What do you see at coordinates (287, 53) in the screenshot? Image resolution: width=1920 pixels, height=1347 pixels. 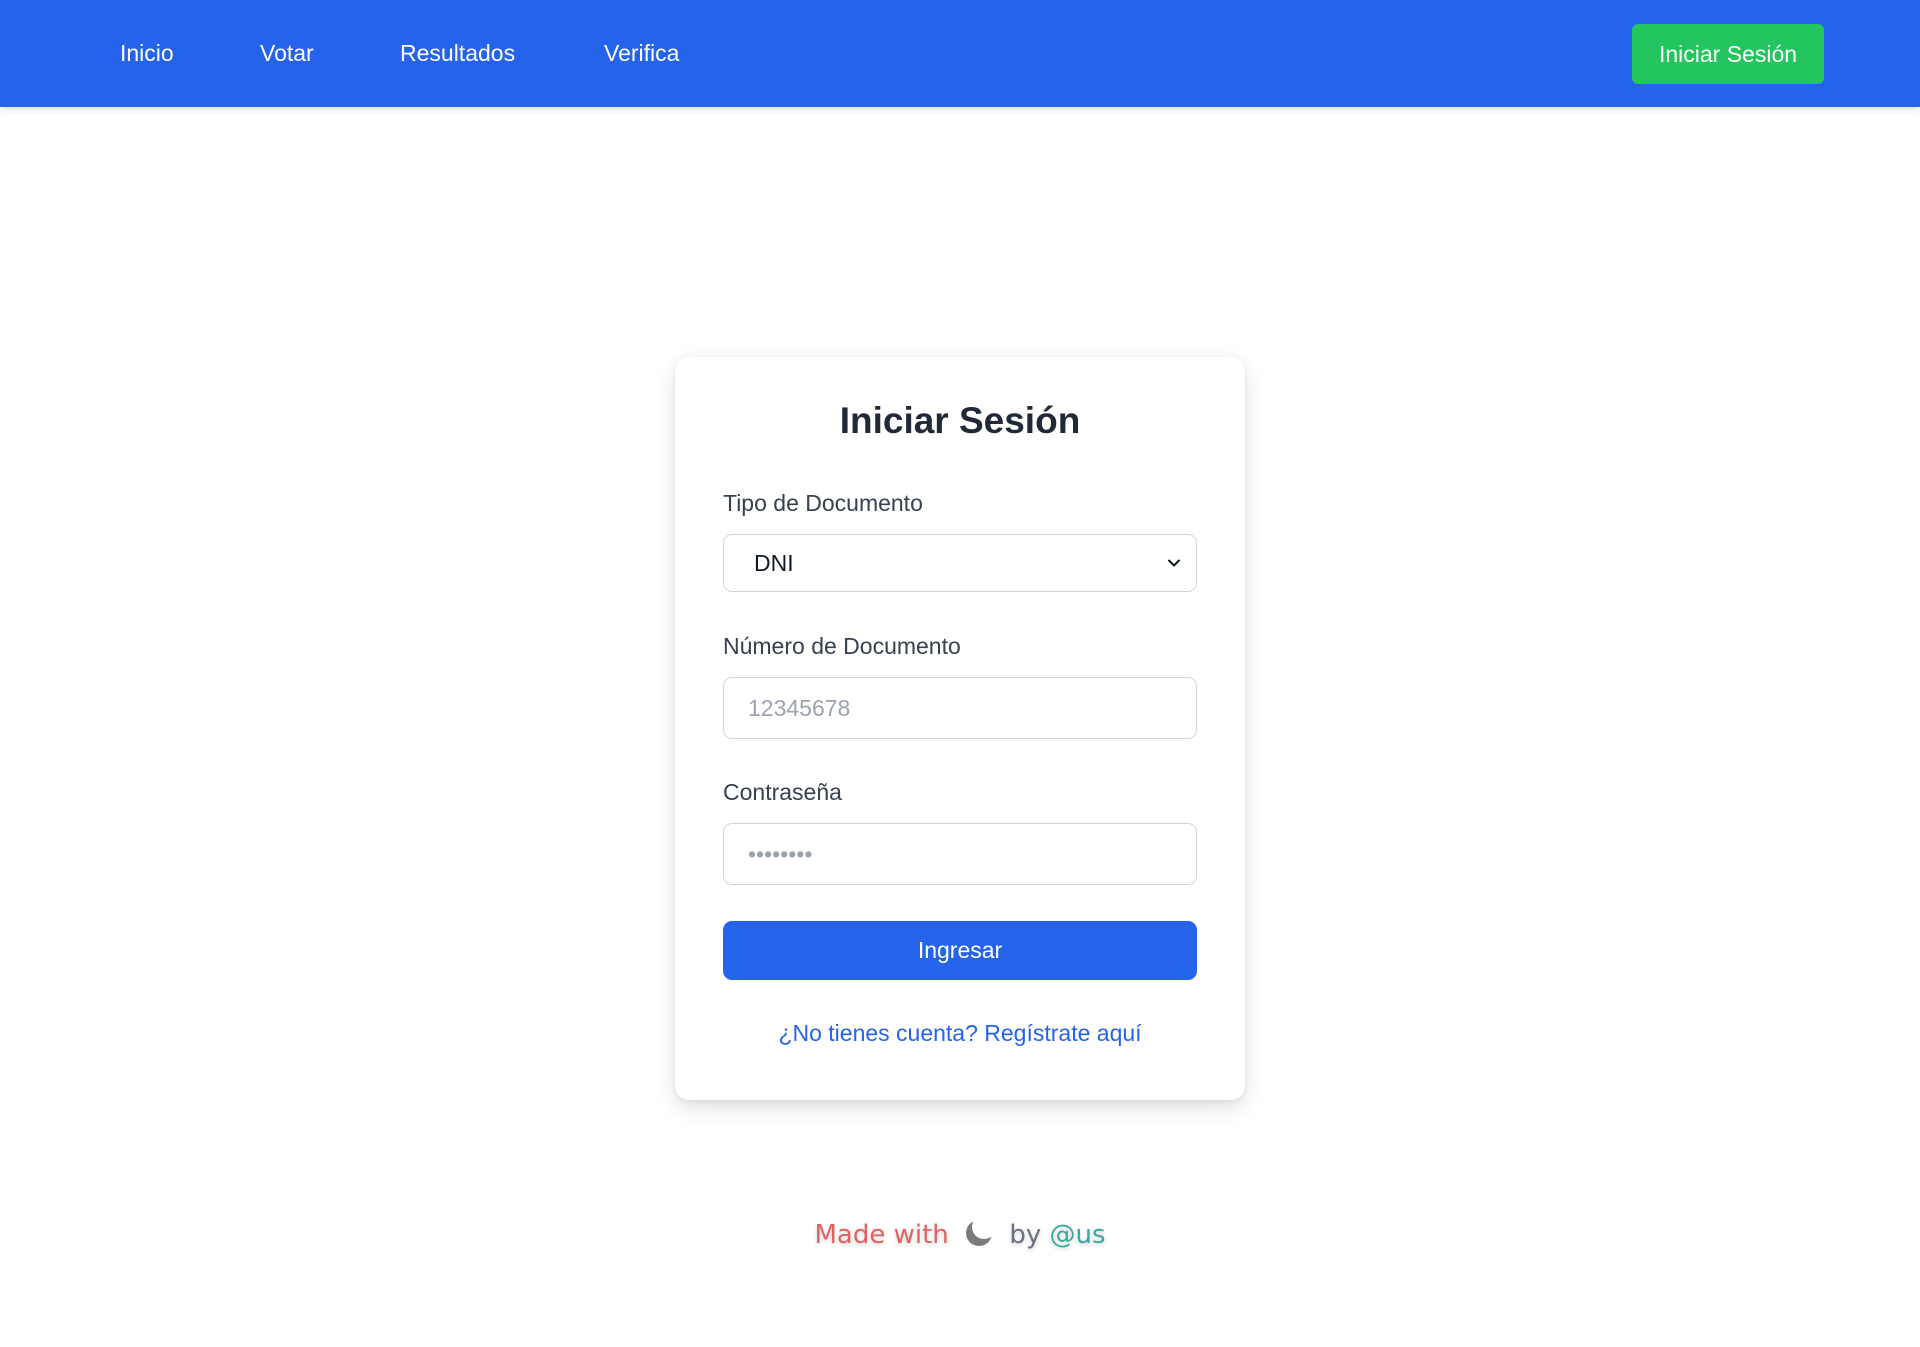 I see `nav-link-votar: Votar` at bounding box center [287, 53].